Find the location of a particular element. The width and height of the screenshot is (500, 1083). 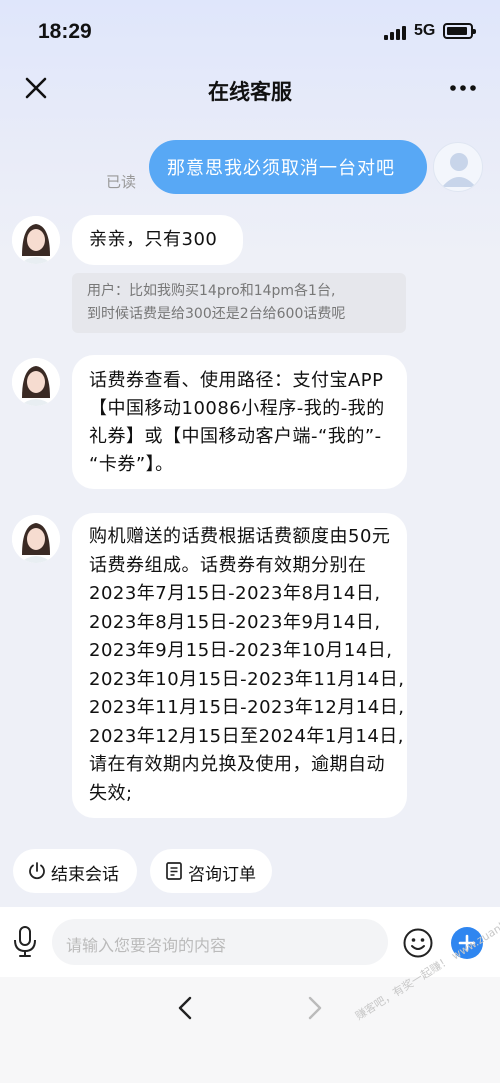

forward-arrow-icon is located at coordinates (315, 1008).